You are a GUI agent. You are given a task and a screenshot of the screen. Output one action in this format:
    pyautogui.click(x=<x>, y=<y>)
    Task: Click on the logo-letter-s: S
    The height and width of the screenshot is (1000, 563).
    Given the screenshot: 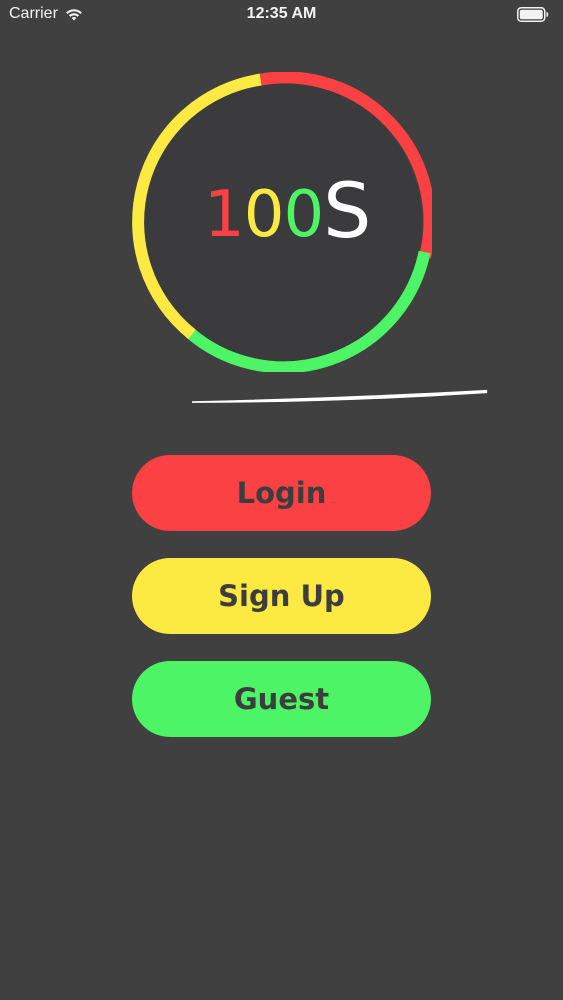 What is the action you would take?
    pyautogui.click(x=347, y=210)
    